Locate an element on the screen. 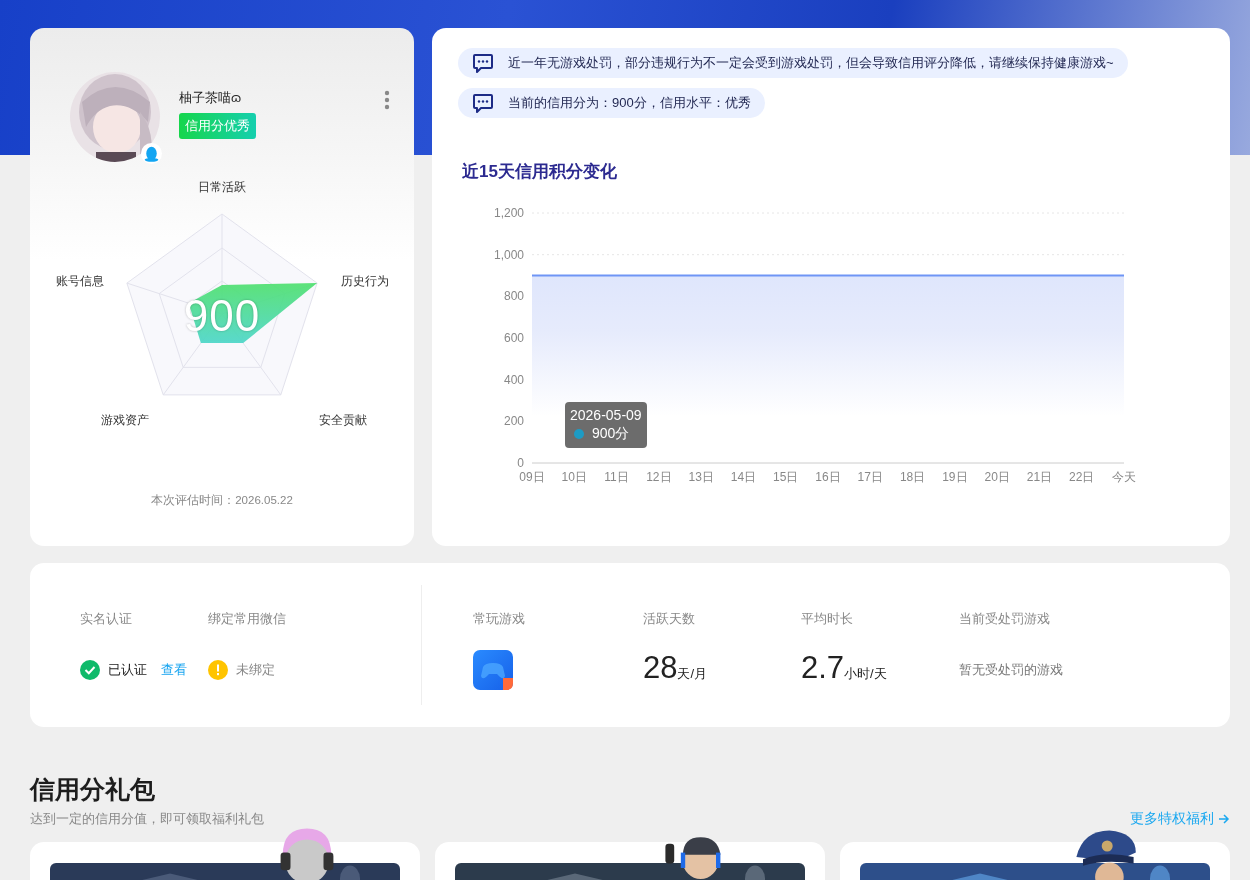  y-tick-label: 600 is located at coordinates (513, 338).